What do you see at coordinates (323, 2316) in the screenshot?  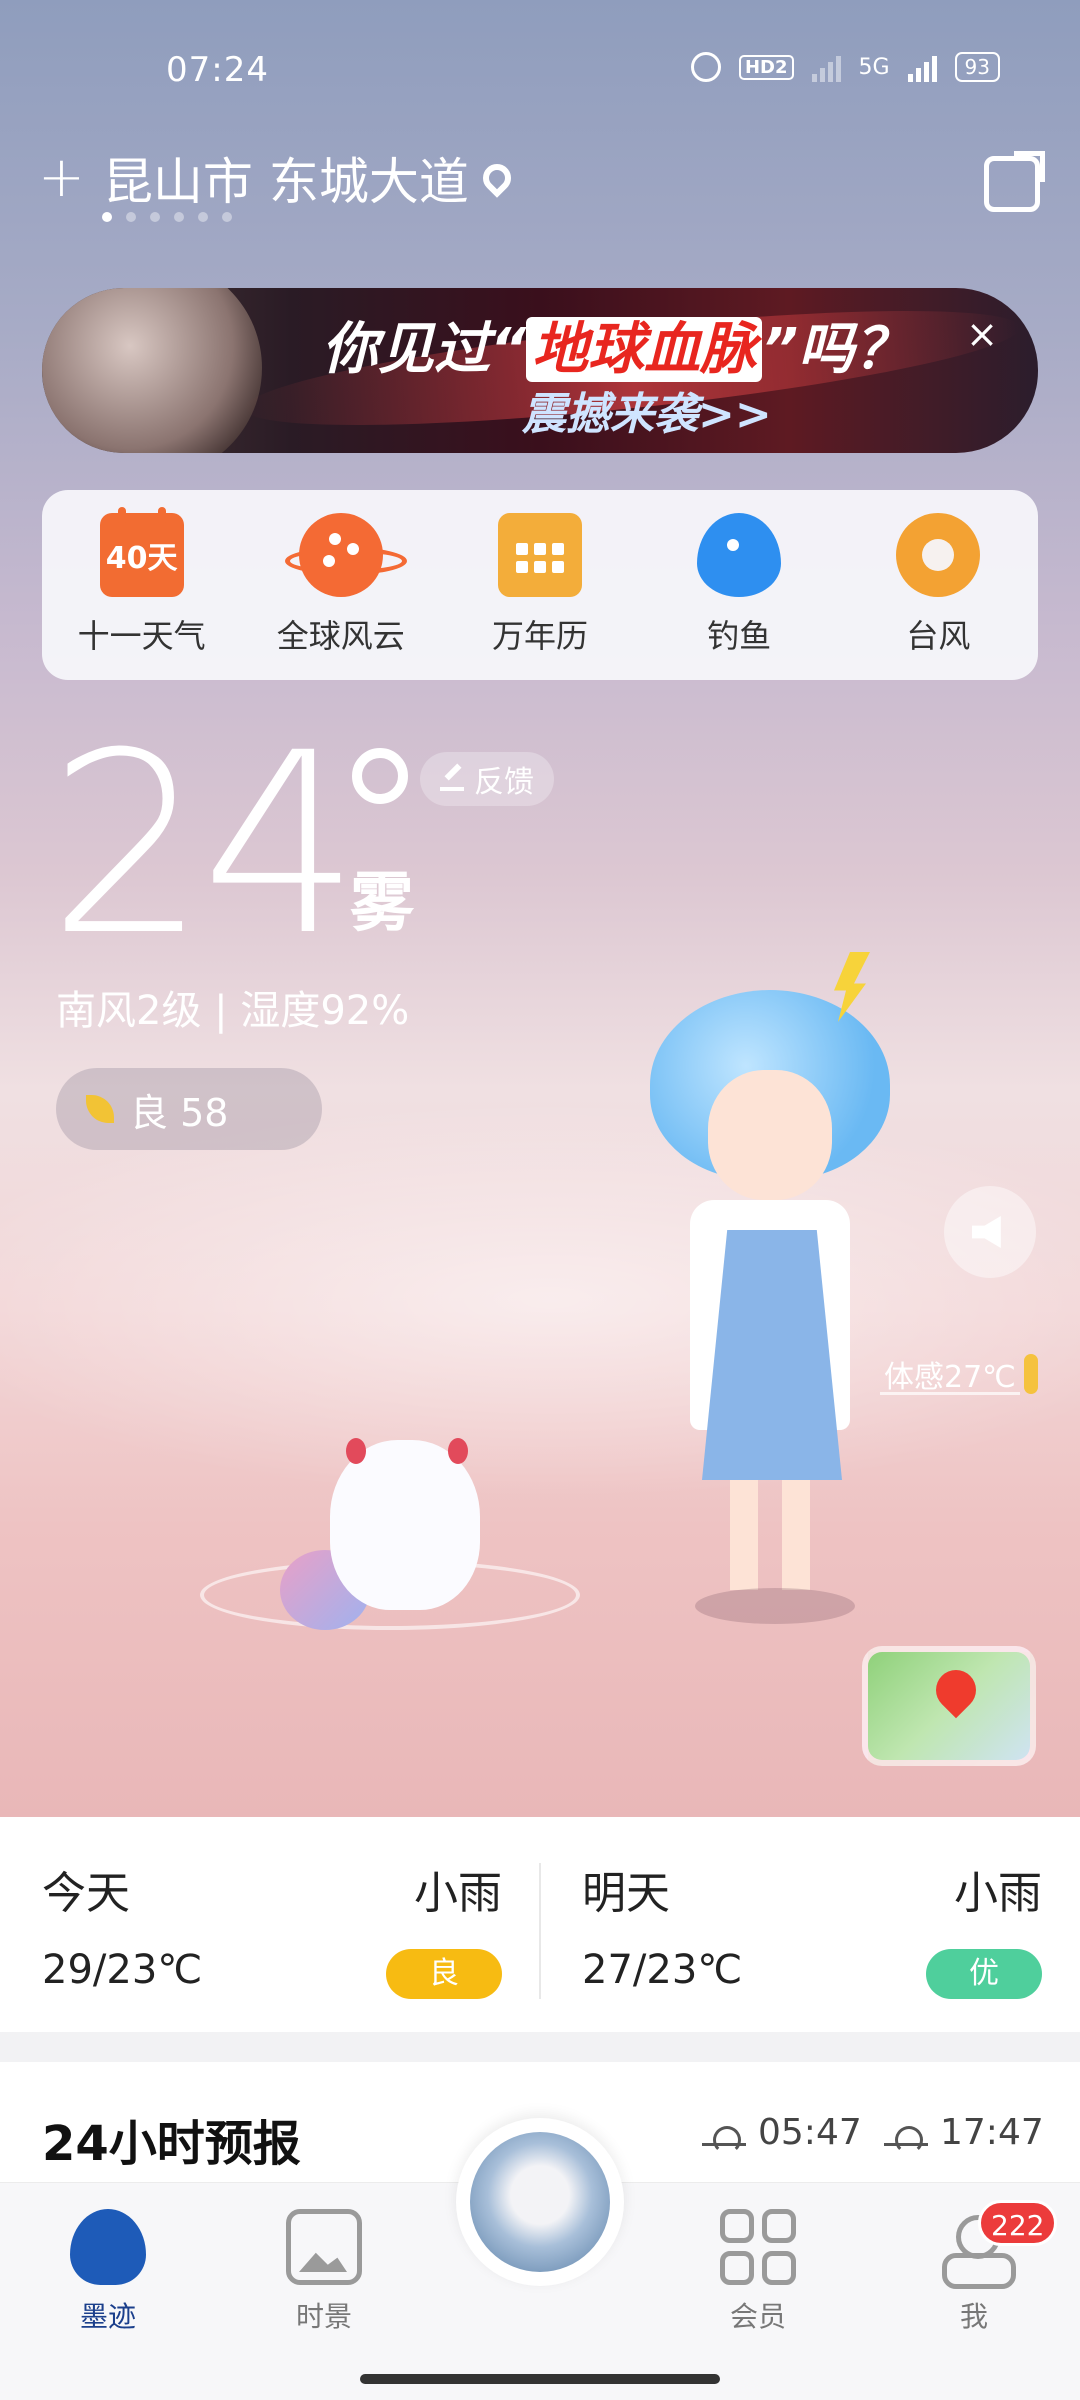 I see `tab-label: 时景` at bounding box center [323, 2316].